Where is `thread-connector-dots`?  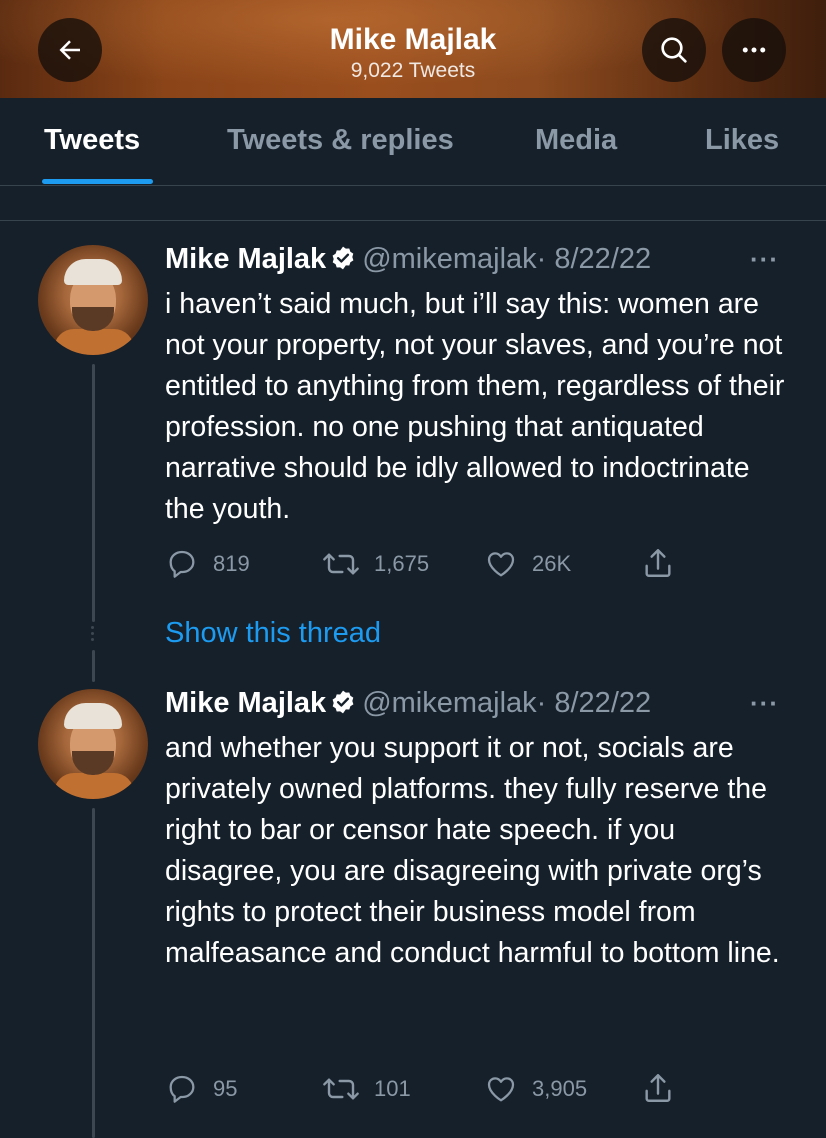 thread-connector-dots is located at coordinates (93, 635).